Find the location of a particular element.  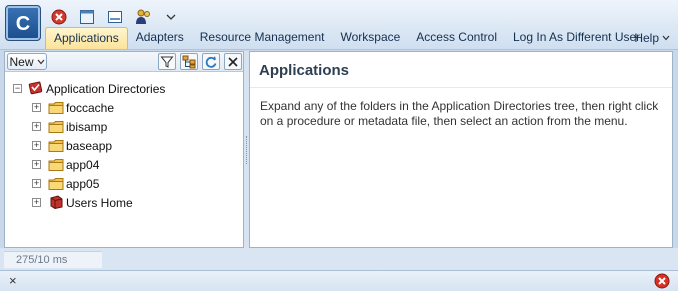

tree-item-label: ibisamp is located at coordinates (87, 126).